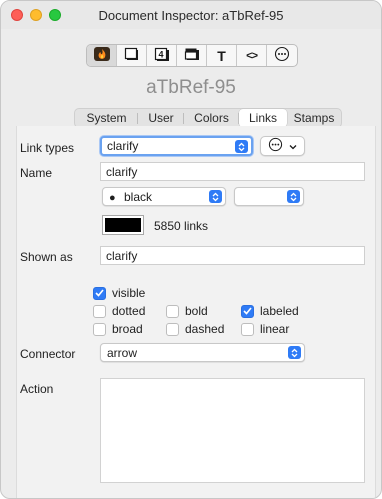 The image size is (382, 499). Describe the element at coordinates (176, 146) in the screenshot. I see `link-type-popup: clarify` at that location.